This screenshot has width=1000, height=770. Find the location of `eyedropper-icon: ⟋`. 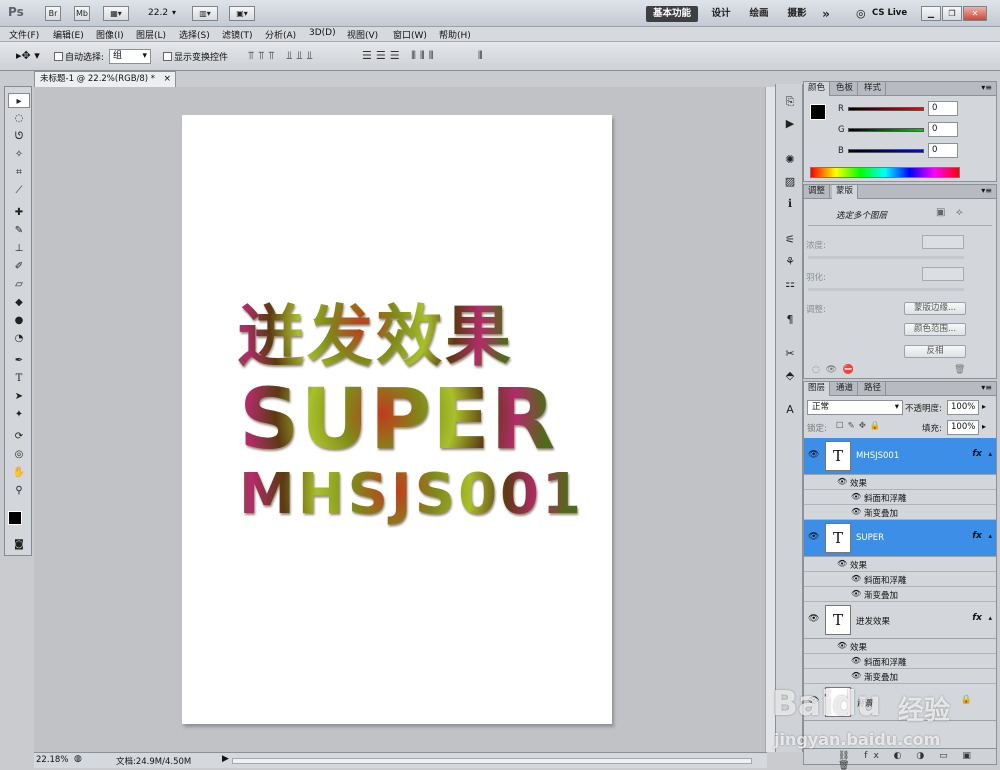

eyedropper-icon: ⟋ is located at coordinates (19, 190).